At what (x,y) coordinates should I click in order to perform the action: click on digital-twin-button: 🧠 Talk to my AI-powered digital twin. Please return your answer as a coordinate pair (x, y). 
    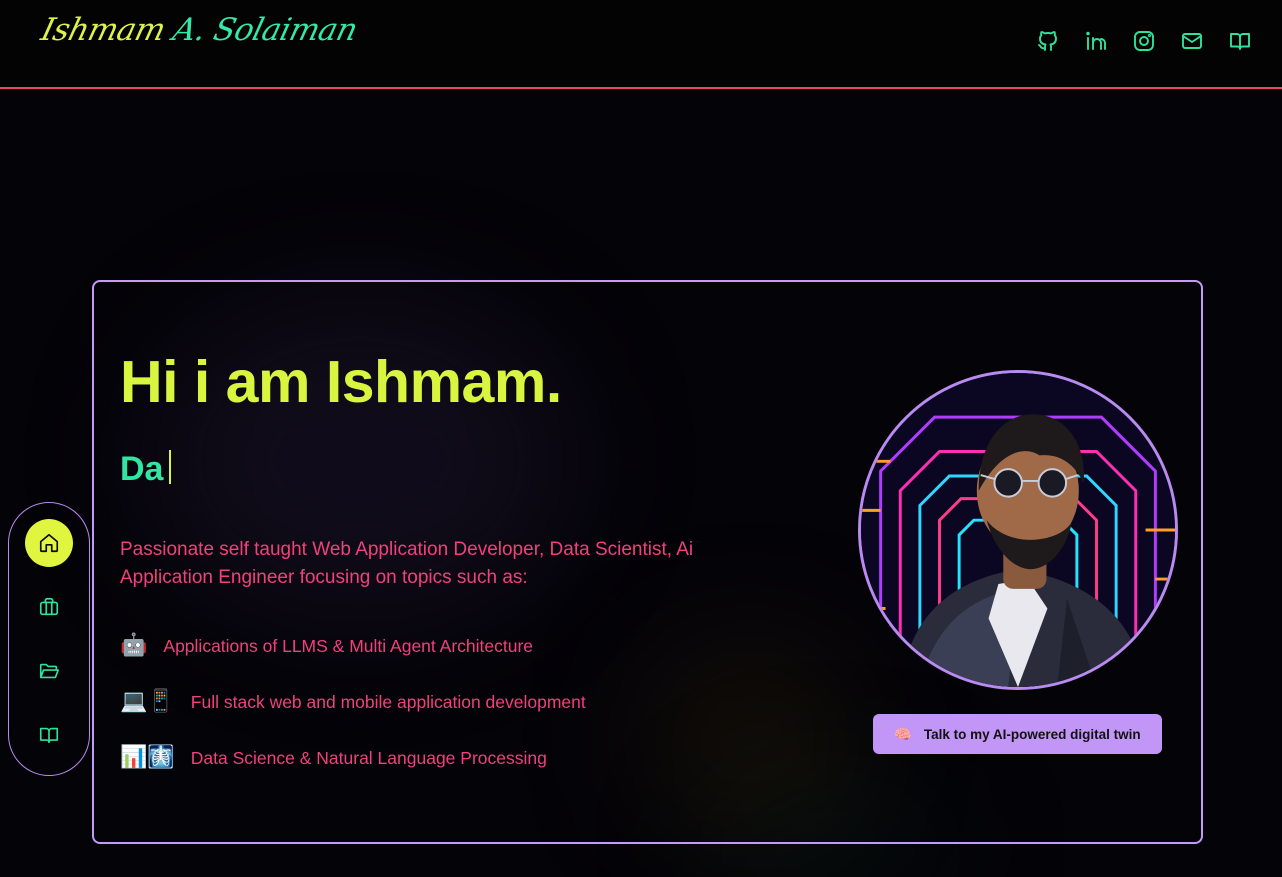
    Looking at the image, I should click on (1017, 734).